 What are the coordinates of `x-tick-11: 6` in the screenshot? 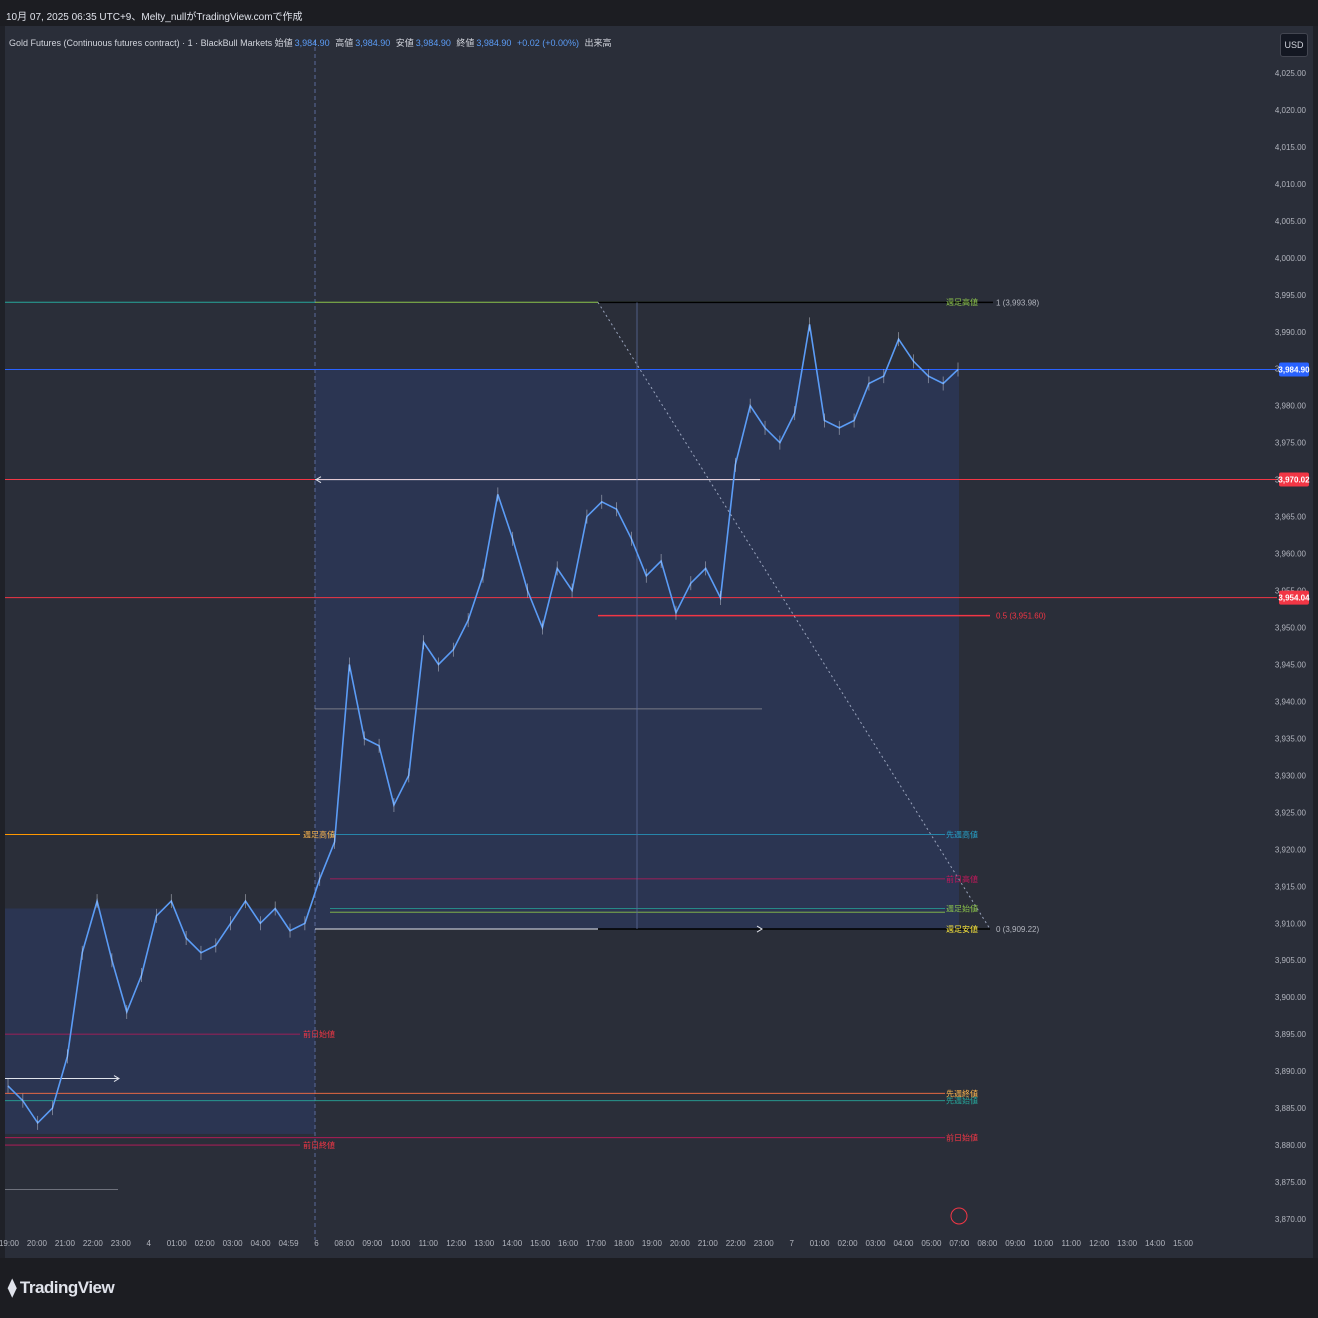 It's located at (316, 1243).